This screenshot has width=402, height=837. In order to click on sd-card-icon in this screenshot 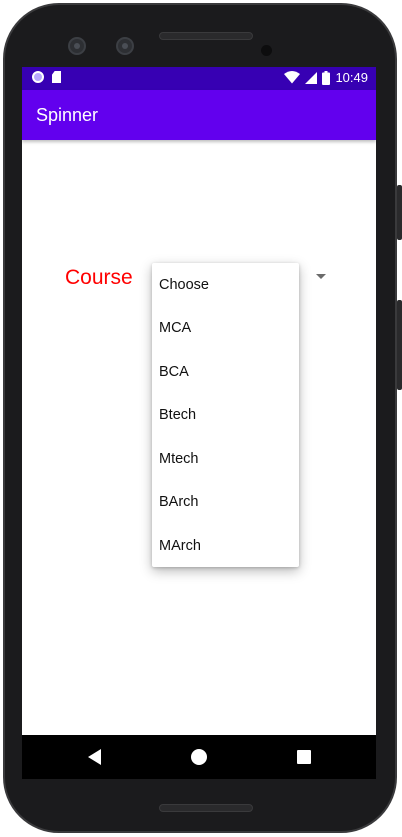, I will do `click(56, 77)`.